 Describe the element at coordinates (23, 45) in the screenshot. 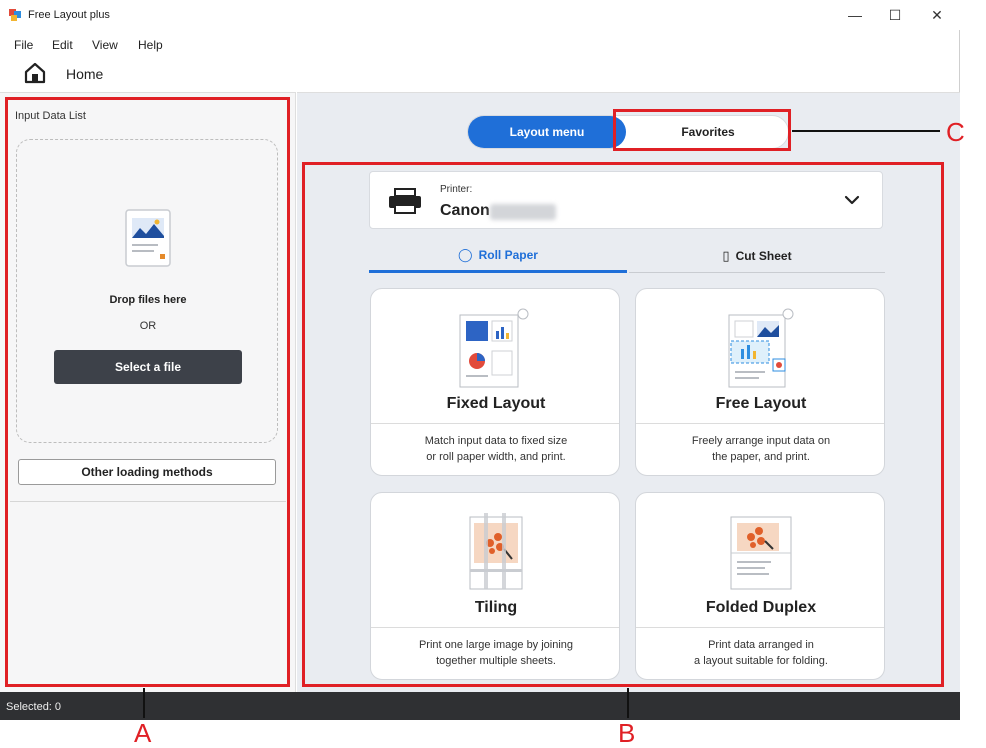

I see `menu-file: File` at that location.